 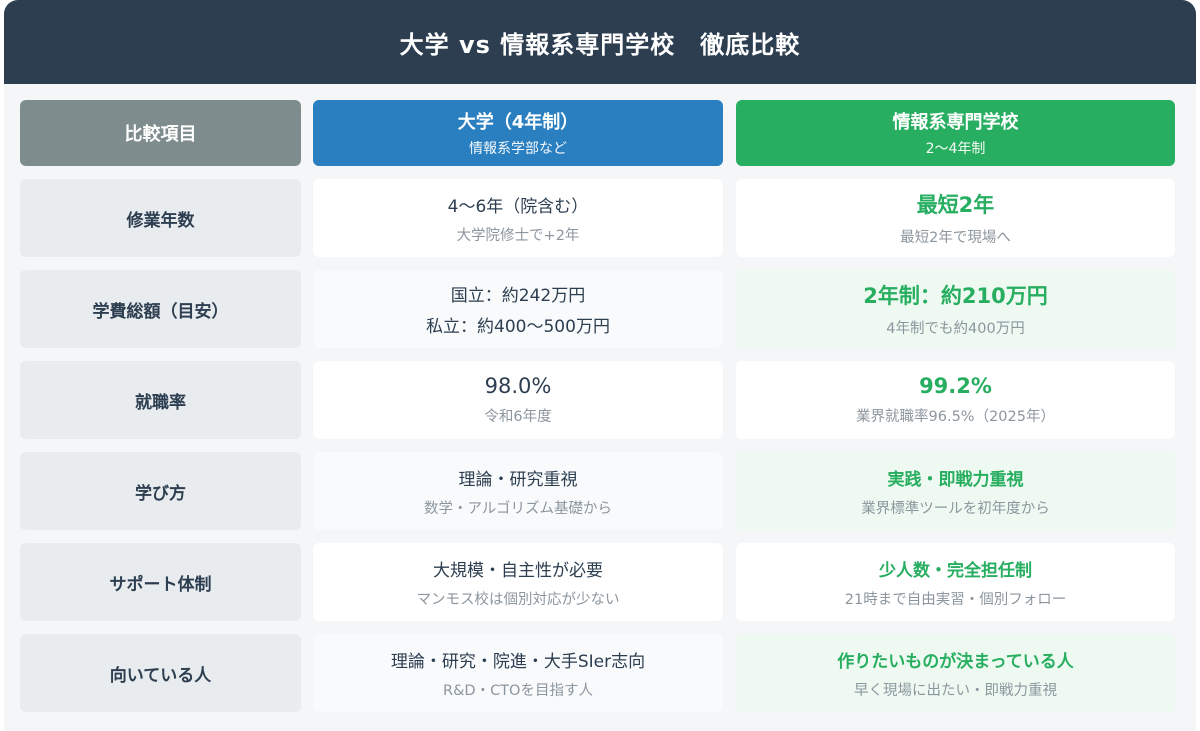 I want to click on senmon-value: 2年制：約210万円, so click(x=955, y=296).